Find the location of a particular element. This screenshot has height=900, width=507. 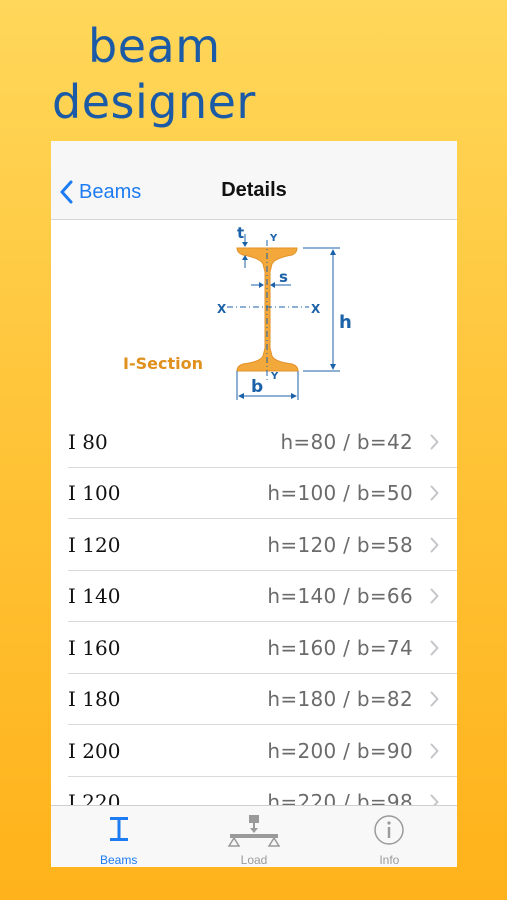

axis-y-label-top: Y is located at coordinates (273, 238).